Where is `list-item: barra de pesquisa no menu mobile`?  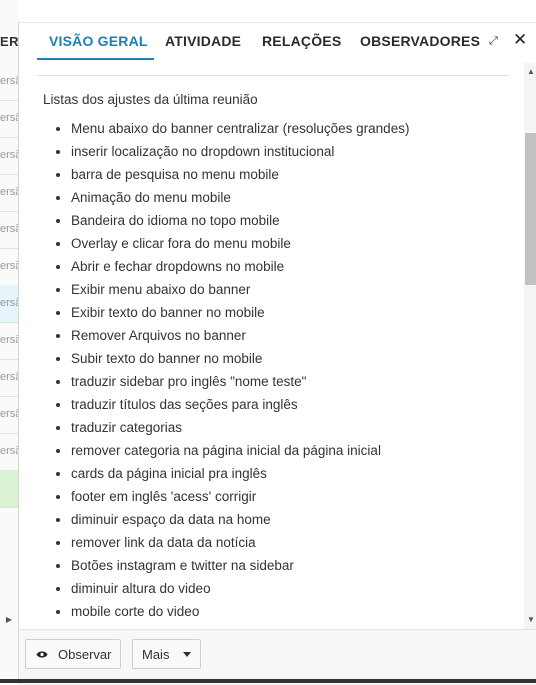 list-item: barra de pesquisa no menu mobile is located at coordinates (292, 174).